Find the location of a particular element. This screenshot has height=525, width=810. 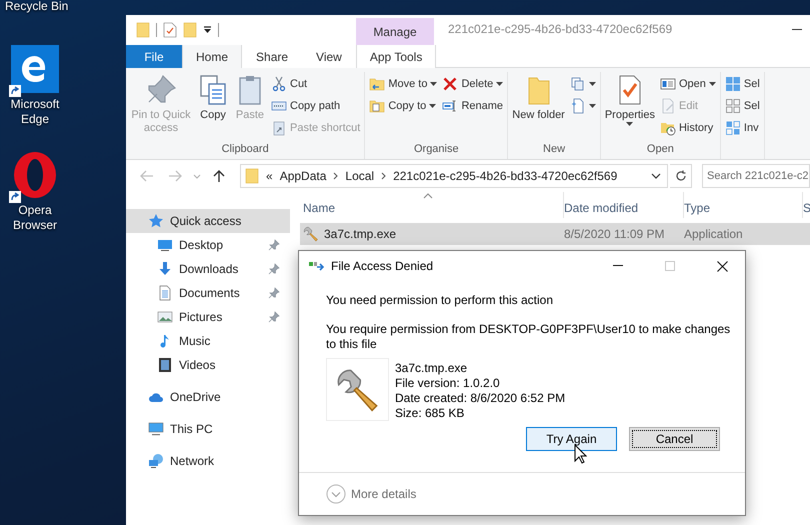

ribbon-button: Open is located at coordinates (688, 84).